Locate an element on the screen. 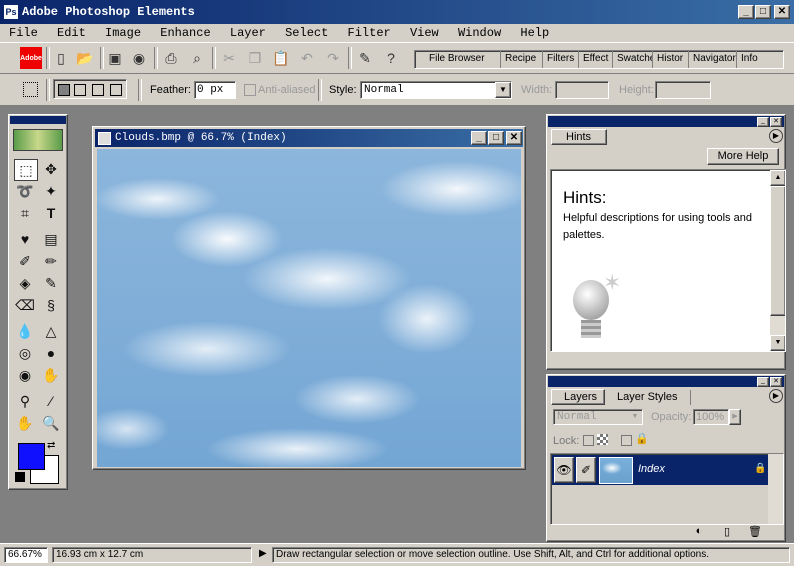  burn-tool-icon: ✋ is located at coordinates (51, 375).